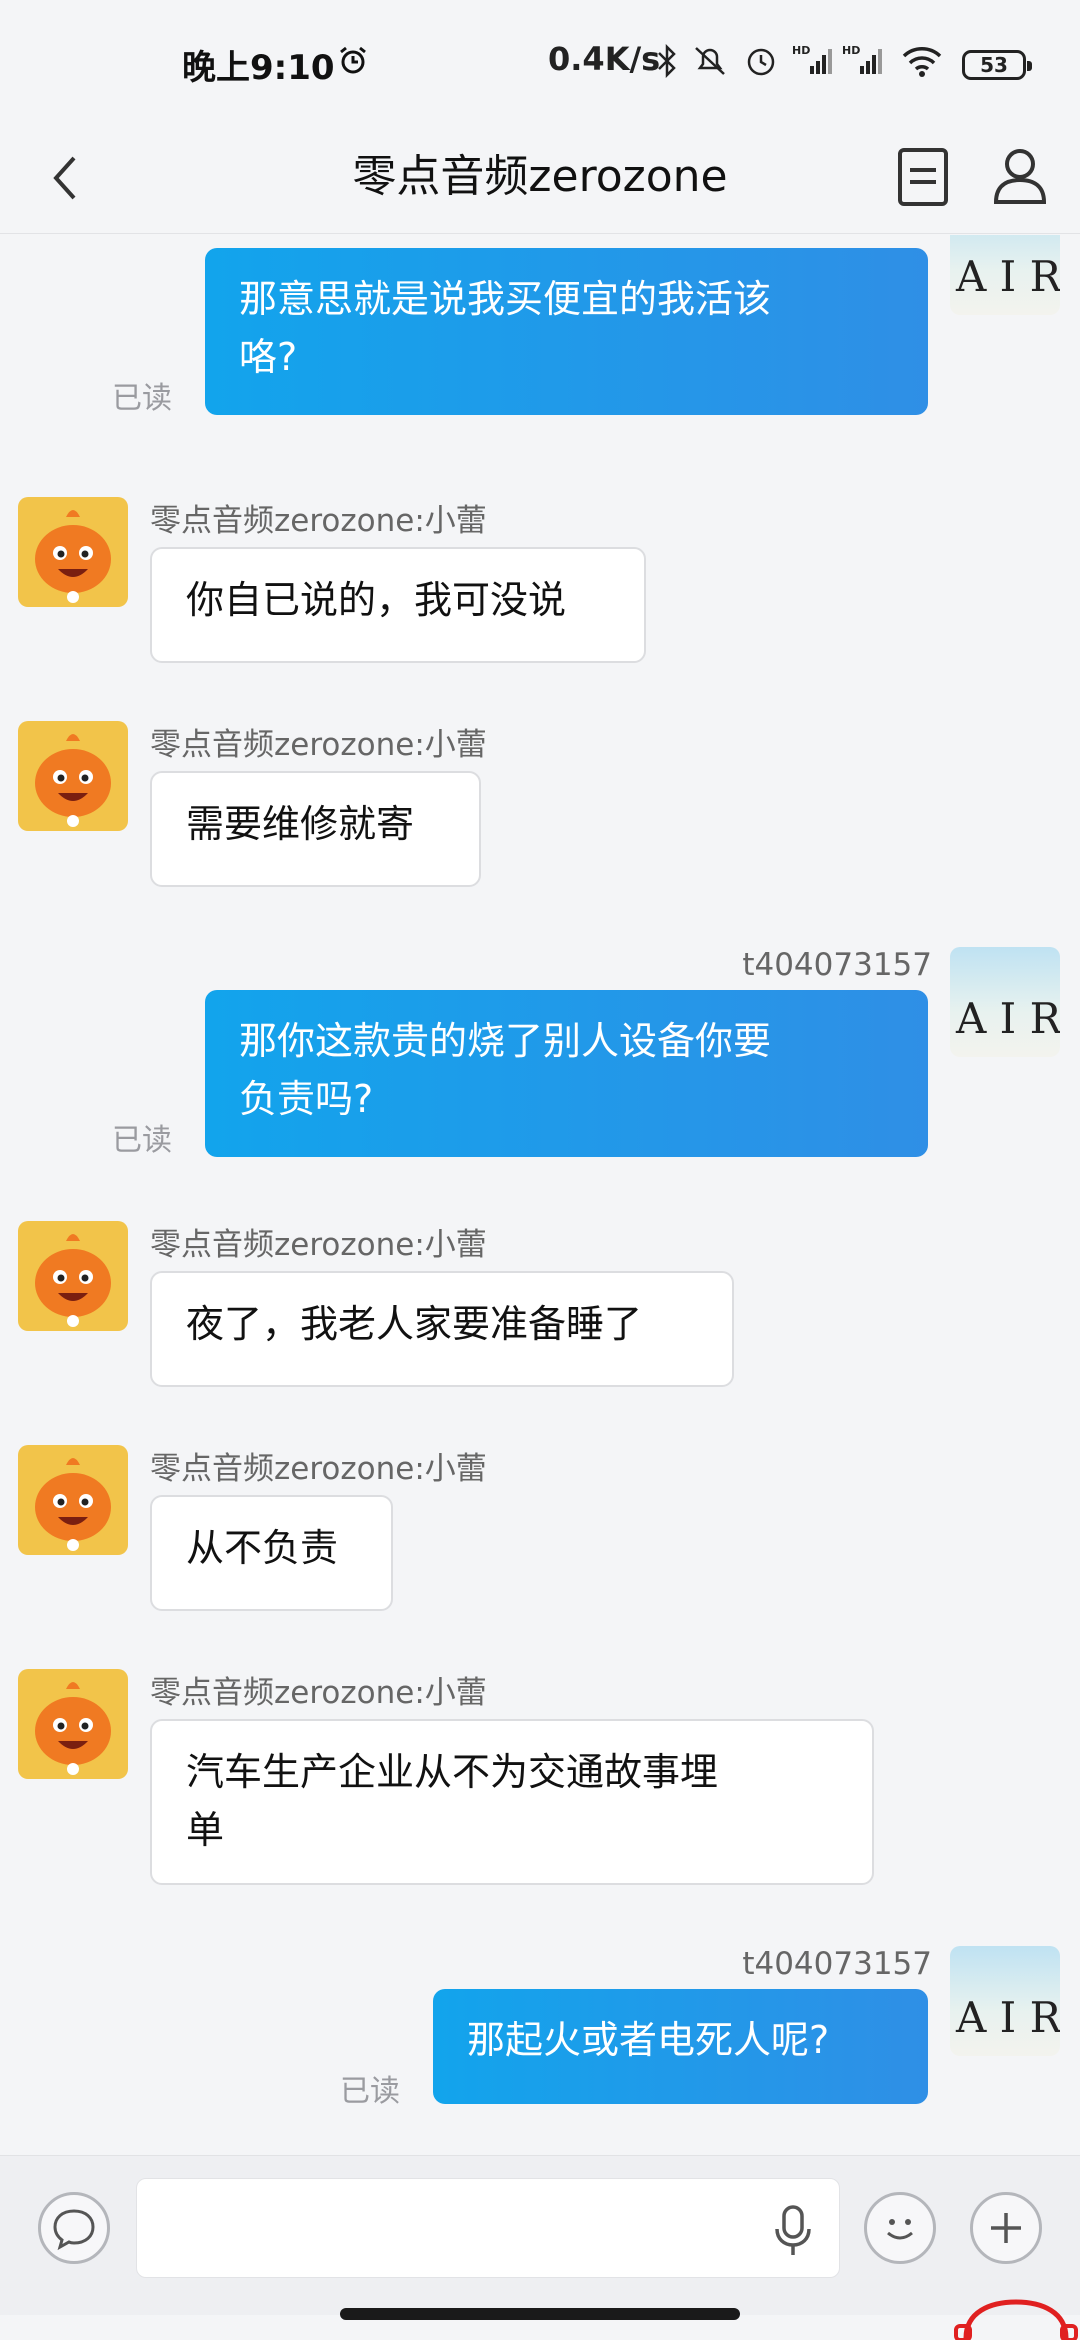  What do you see at coordinates (505, 1041) in the screenshot?
I see `message-text-line: 那你这款贵的烧了别人设备你要` at bounding box center [505, 1041].